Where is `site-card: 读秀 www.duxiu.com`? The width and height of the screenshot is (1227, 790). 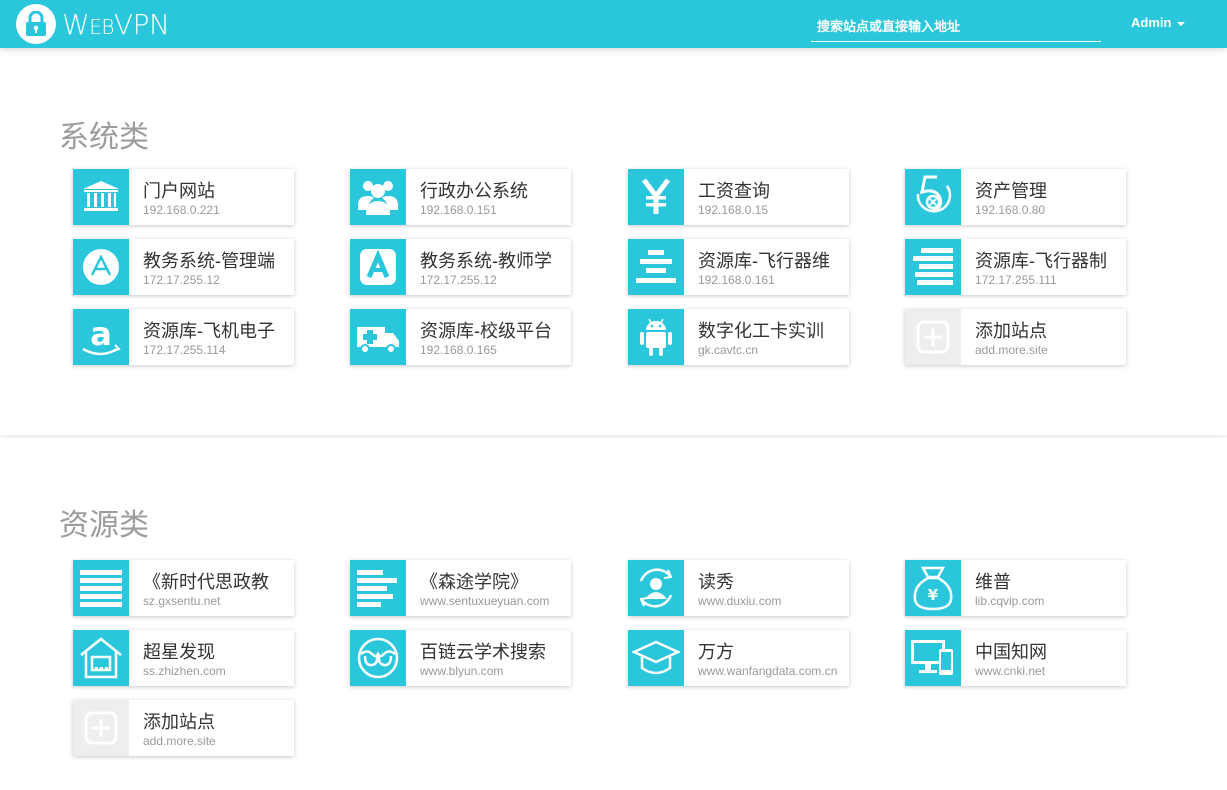
site-card: 读秀 www.duxiu.com is located at coordinates (738, 588).